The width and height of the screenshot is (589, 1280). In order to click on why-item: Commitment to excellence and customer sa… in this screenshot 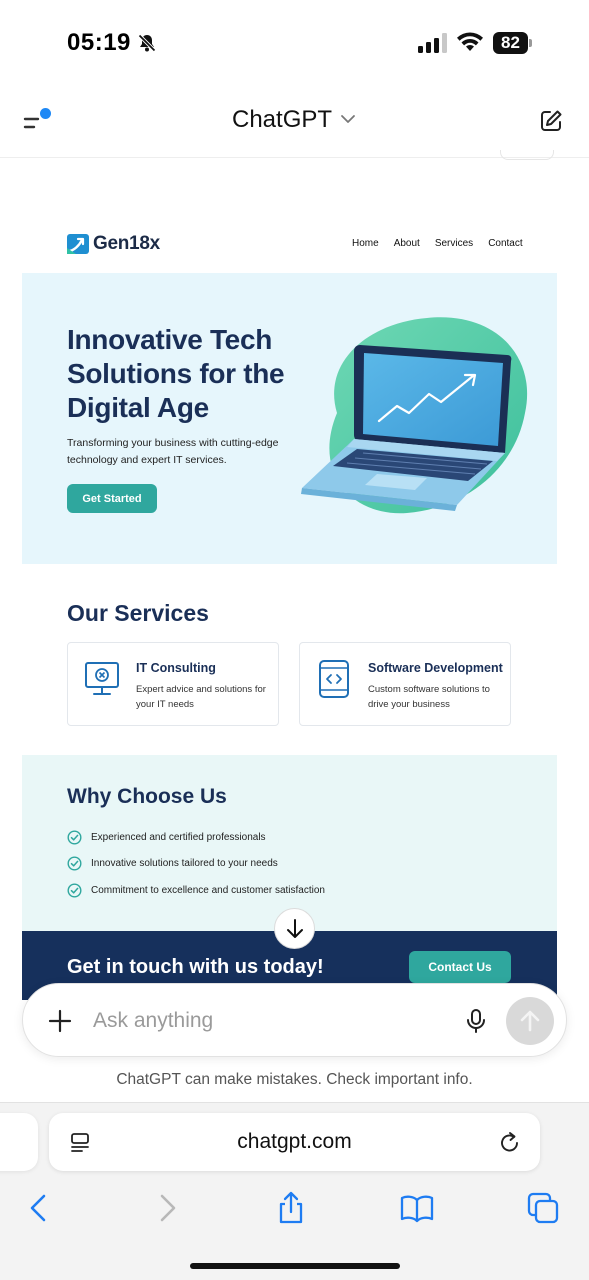, I will do `click(196, 890)`.